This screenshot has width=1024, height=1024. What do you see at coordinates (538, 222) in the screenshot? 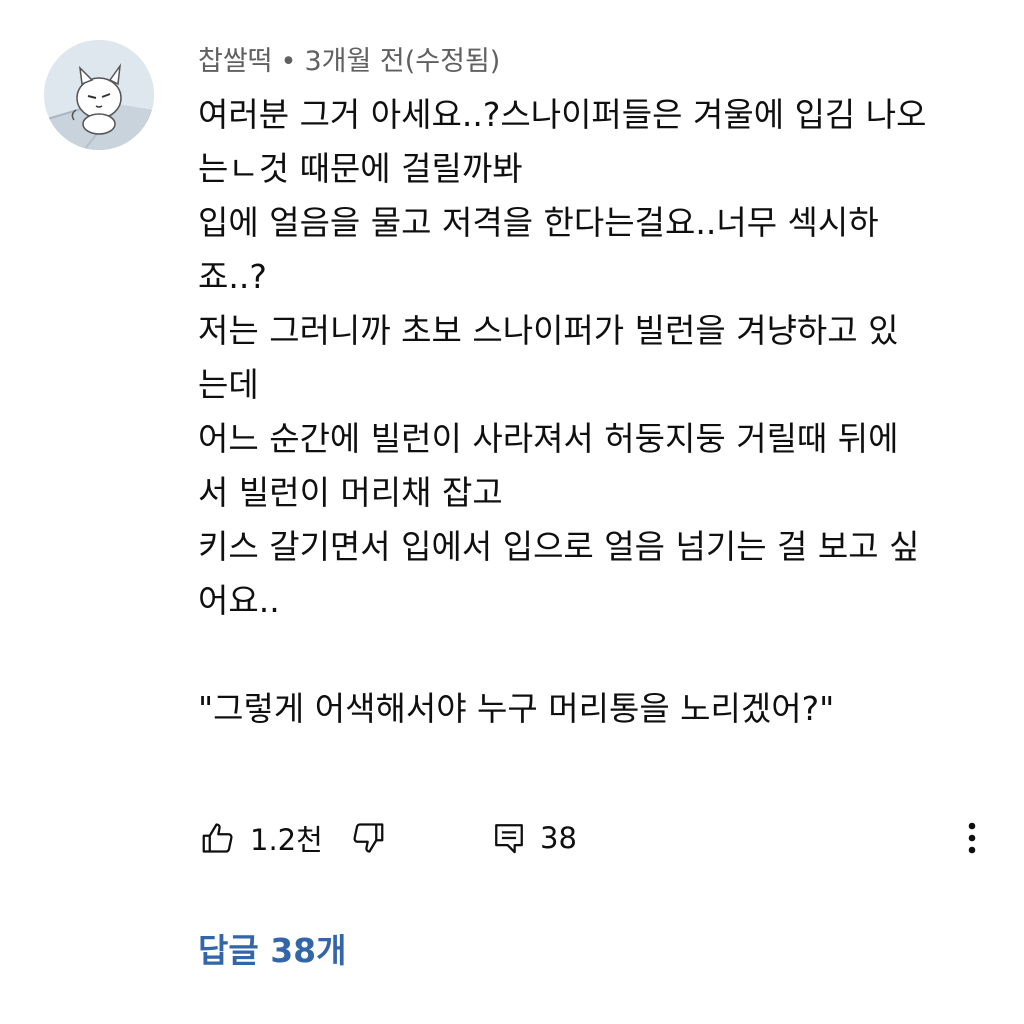
I see `comment-line: 입에 얼음을 물고 저격을 한다는걸요..너무 섹시하` at bounding box center [538, 222].